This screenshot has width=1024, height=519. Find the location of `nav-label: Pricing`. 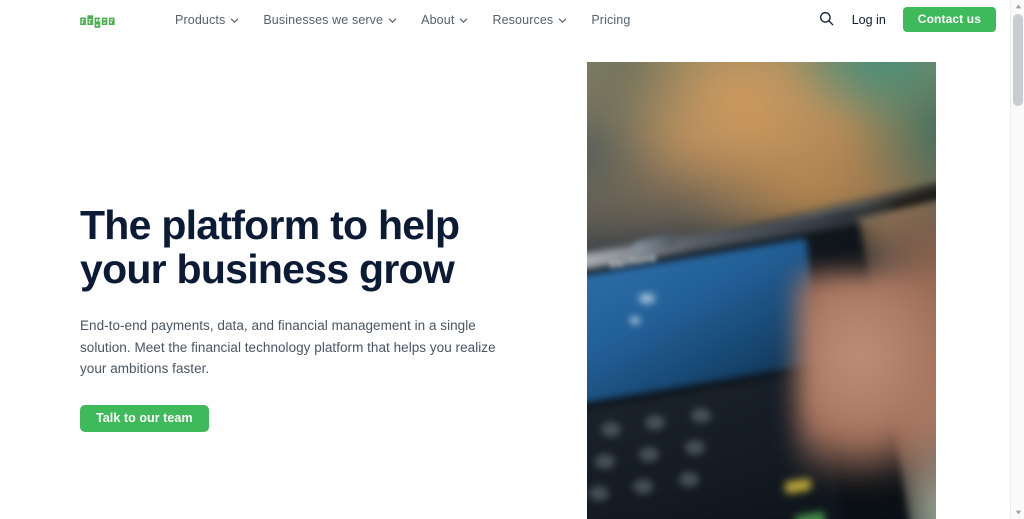

nav-label: Pricing is located at coordinates (611, 19).